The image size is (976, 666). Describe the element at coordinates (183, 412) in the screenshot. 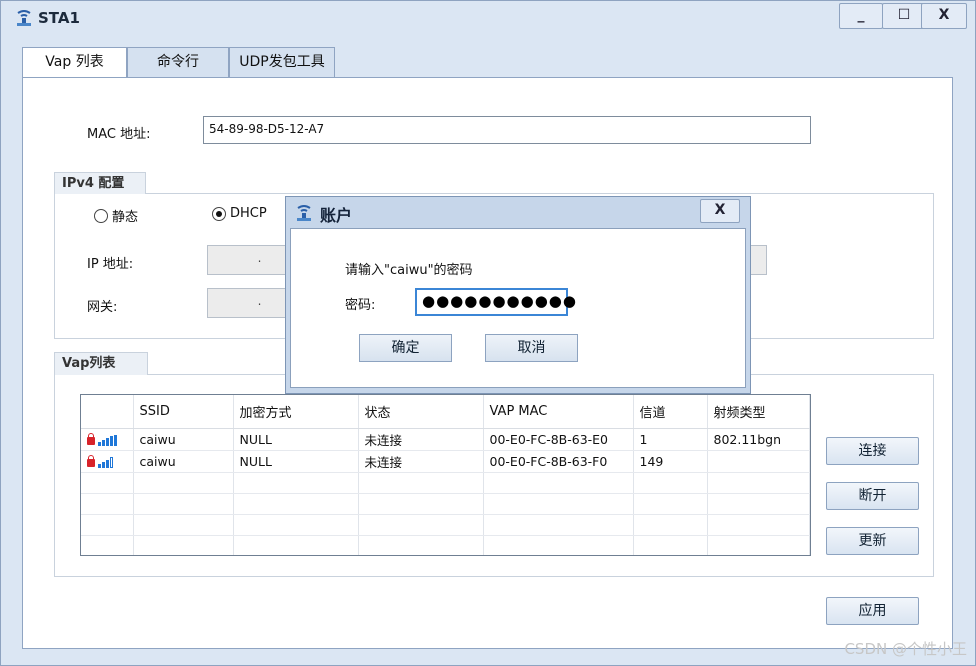

I see `column-header-ssid: SSID` at that location.